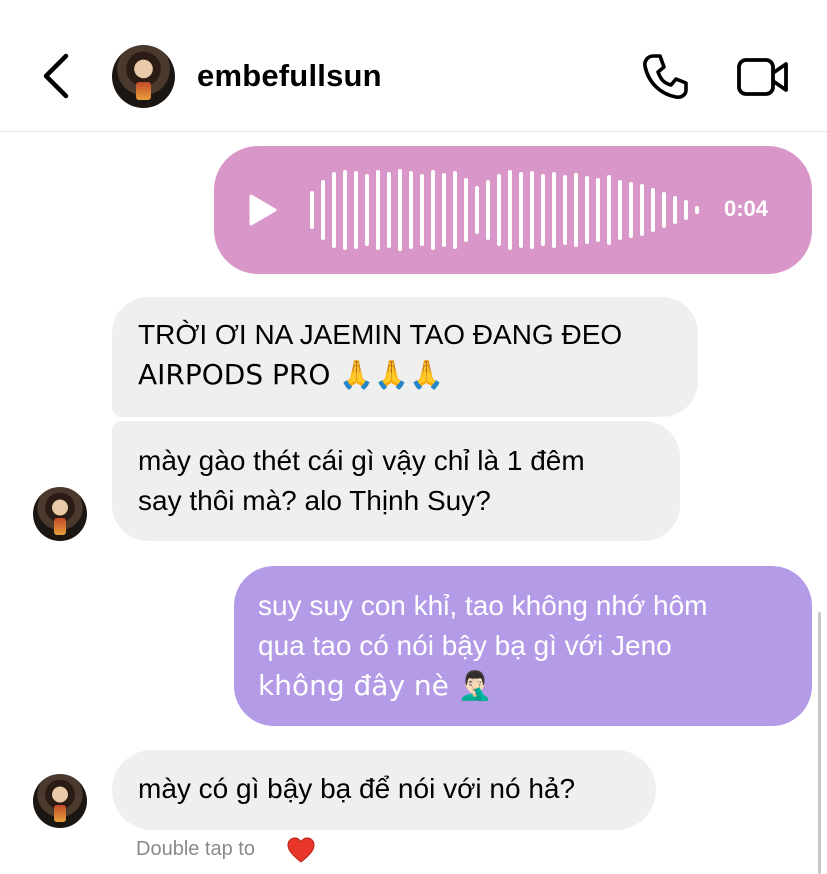 The height and width of the screenshot is (874, 827). I want to click on message-text-line: qua tao có nói bậy bạ gì với Jeno, so click(465, 645).